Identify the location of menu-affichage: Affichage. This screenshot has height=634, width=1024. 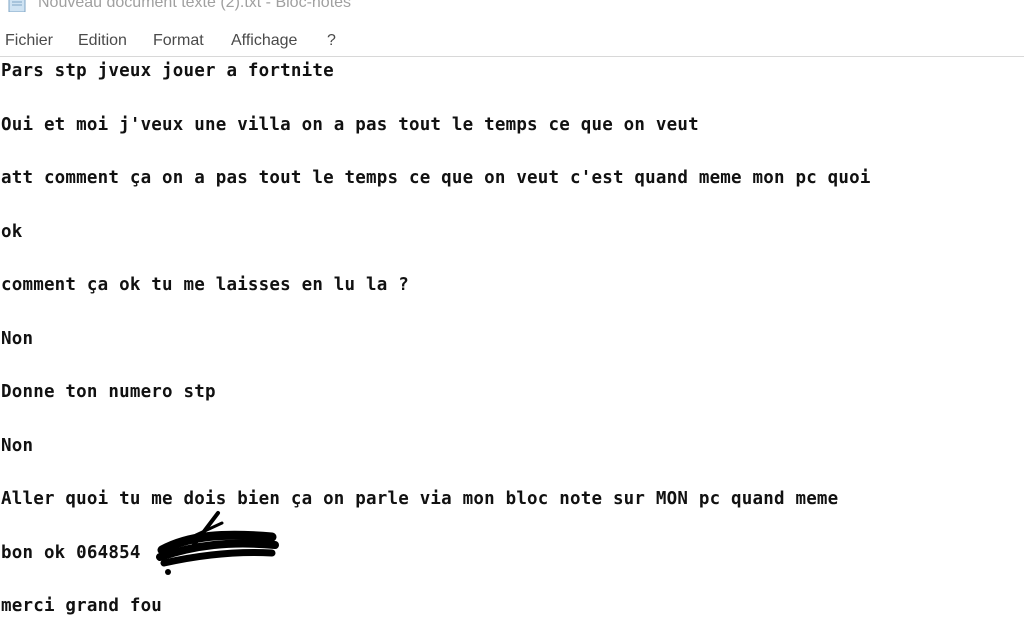
(264, 41).